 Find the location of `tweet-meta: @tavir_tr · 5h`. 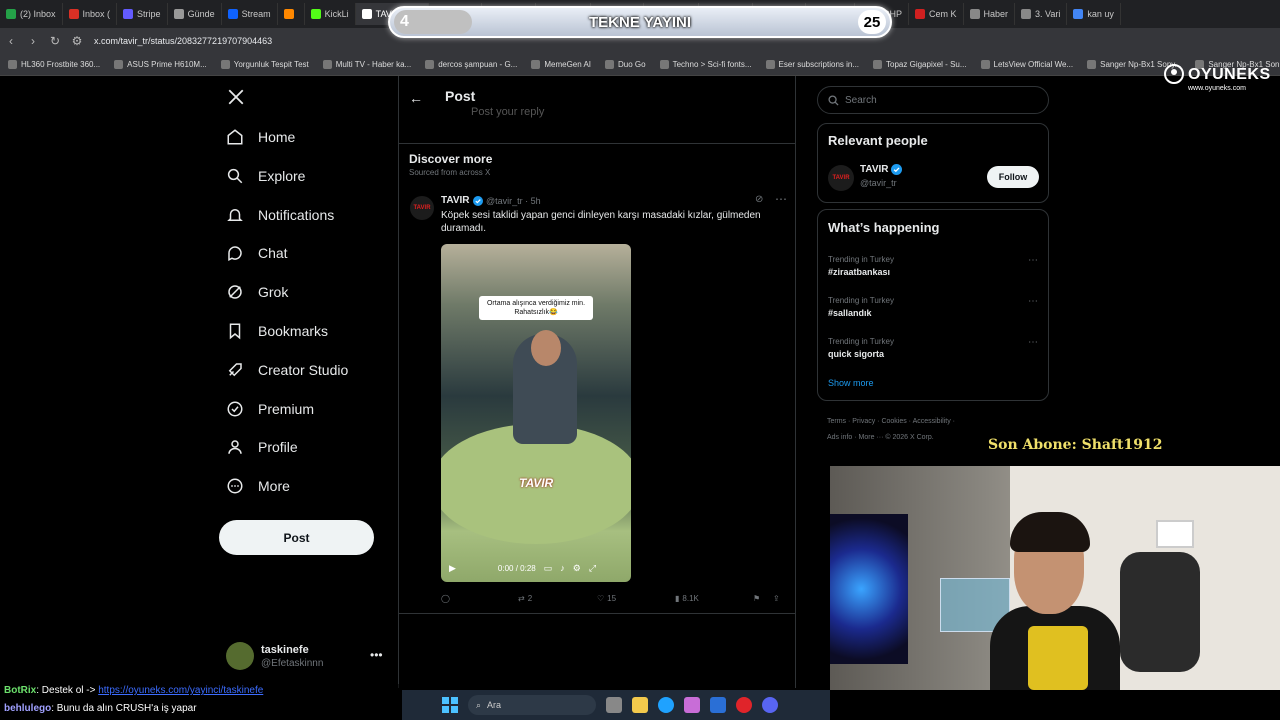

tweet-meta: @tavir_tr · 5h is located at coordinates (513, 201).